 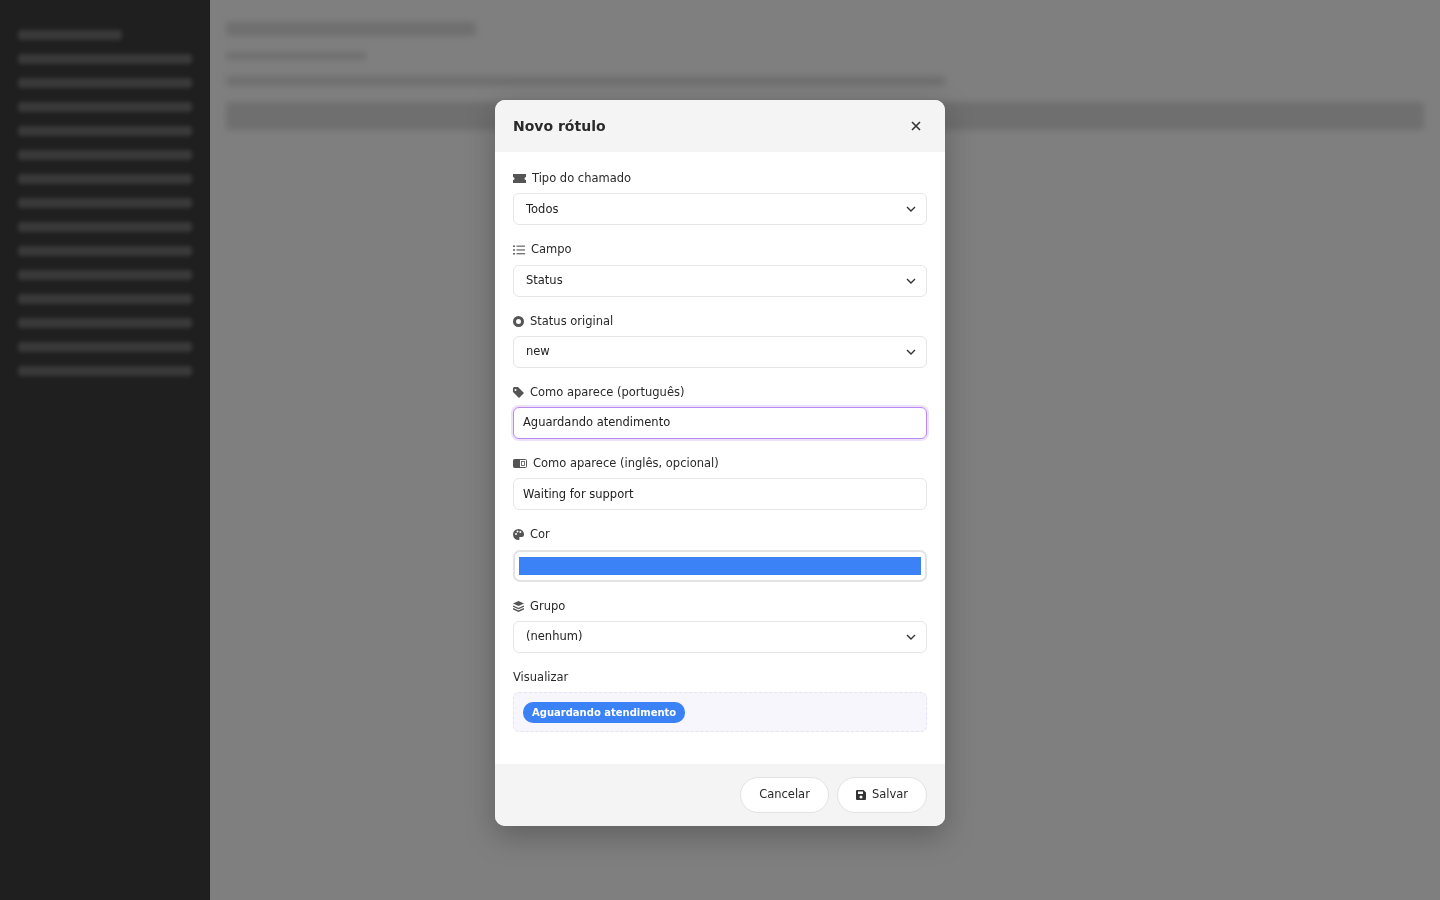 What do you see at coordinates (881, 795) in the screenshot?
I see `save-button: Salvar` at bounding box center [881, 795].